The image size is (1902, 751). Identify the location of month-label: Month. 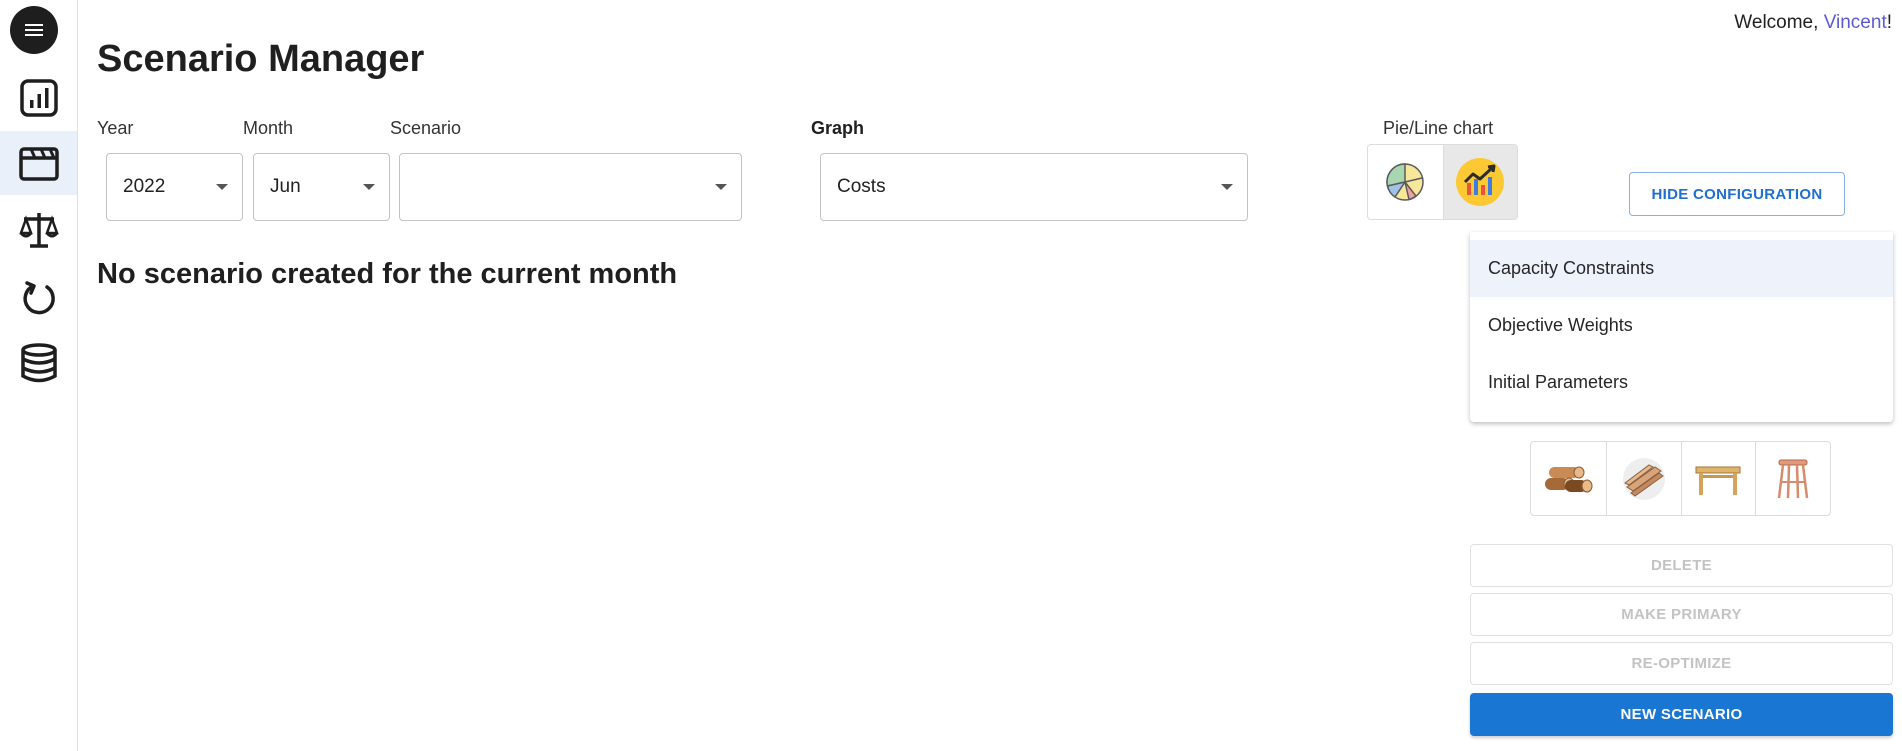
(268, 128).